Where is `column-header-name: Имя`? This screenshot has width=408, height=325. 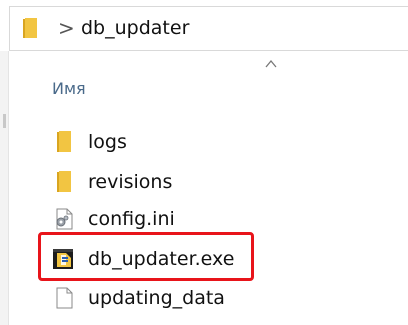
column-header-name: Имя is located at coordinates (69, 89).